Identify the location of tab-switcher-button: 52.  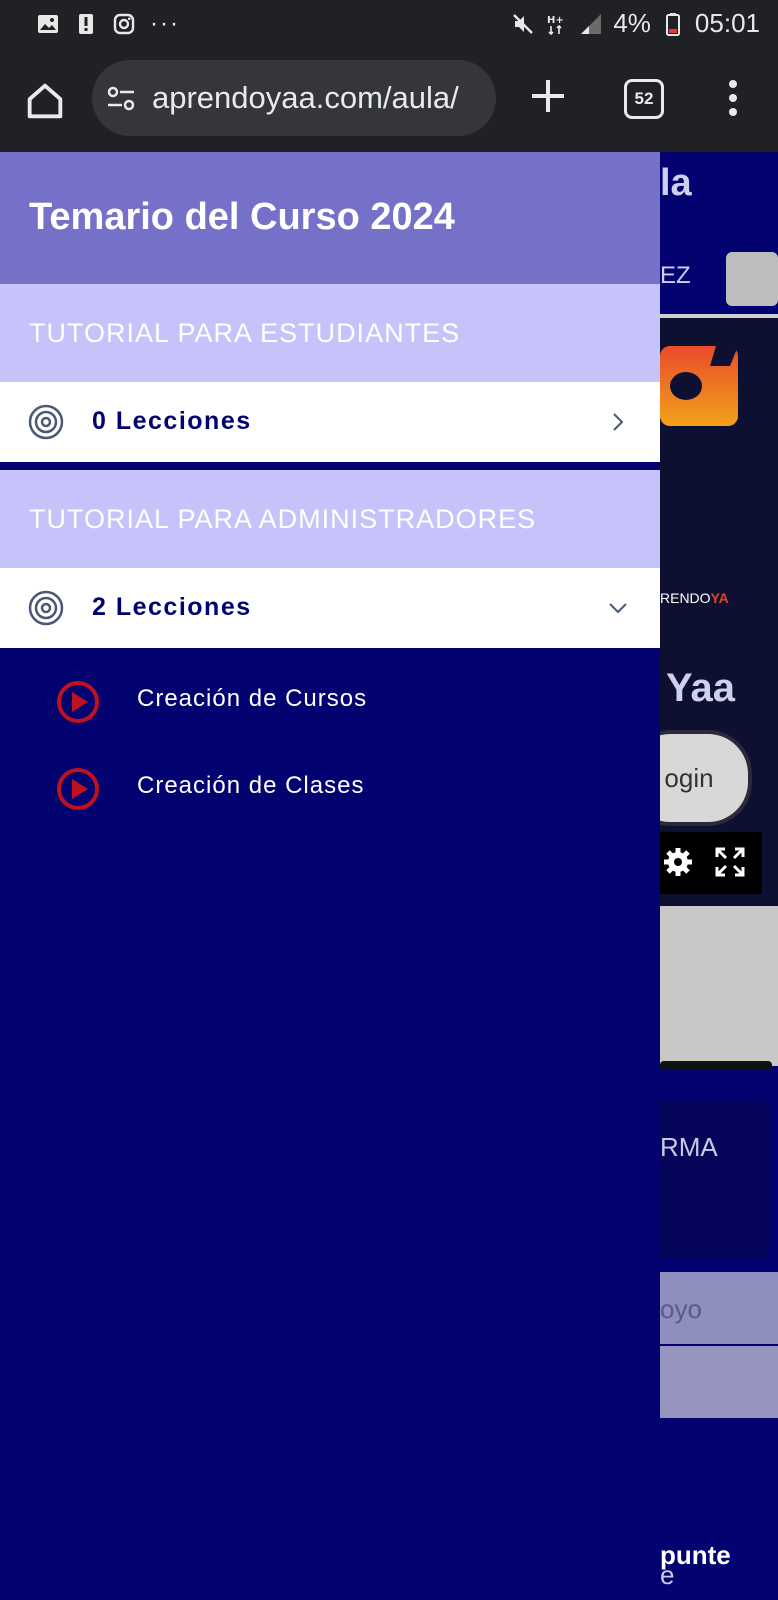
(644, 99).